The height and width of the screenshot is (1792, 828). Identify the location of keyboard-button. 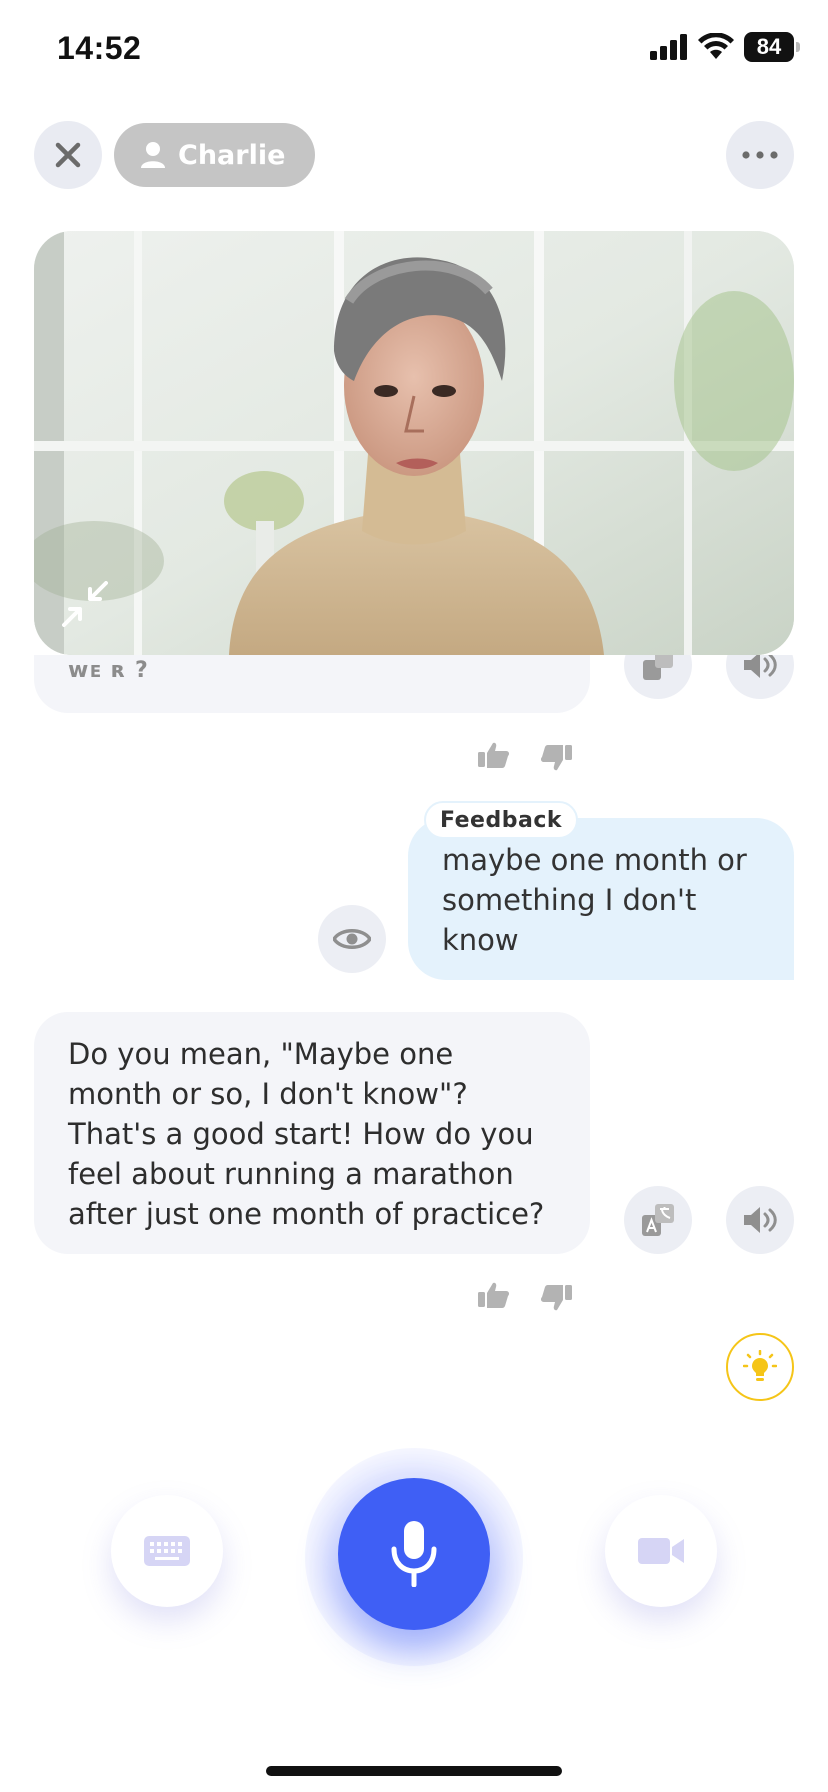
(167, 1551).